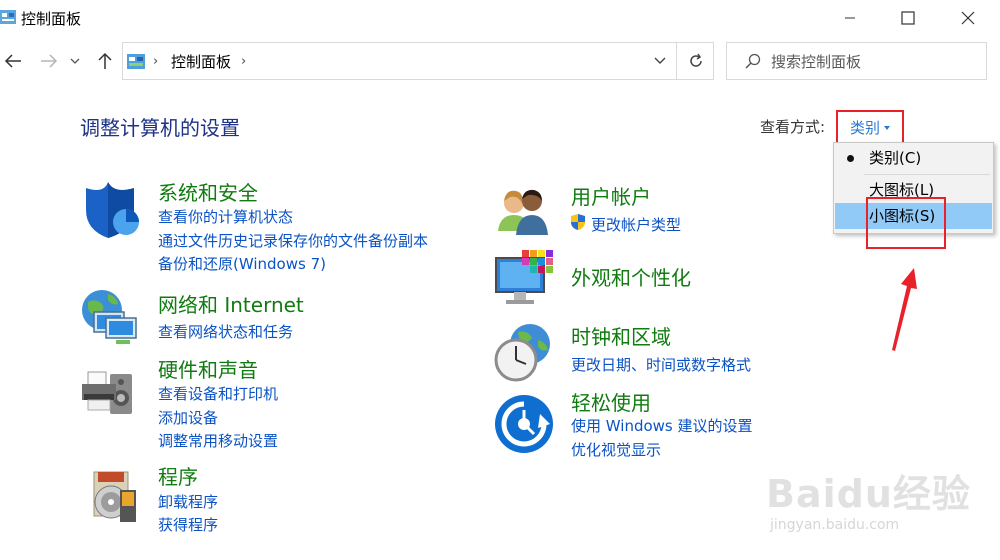 The height and width of the screenshot is (560, 1000). I want to click on menu-item-category: 类别(C), so click(913, 158).